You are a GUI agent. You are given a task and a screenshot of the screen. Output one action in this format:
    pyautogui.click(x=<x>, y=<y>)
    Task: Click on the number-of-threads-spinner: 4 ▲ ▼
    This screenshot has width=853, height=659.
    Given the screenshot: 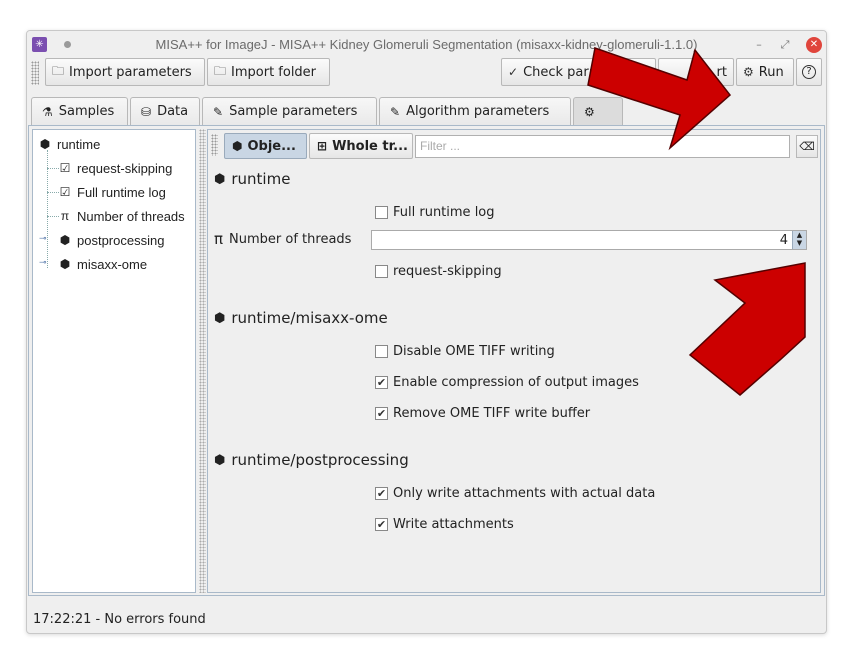 What is the action you would take?
    pyautogui.click(x=589, y=240)
    